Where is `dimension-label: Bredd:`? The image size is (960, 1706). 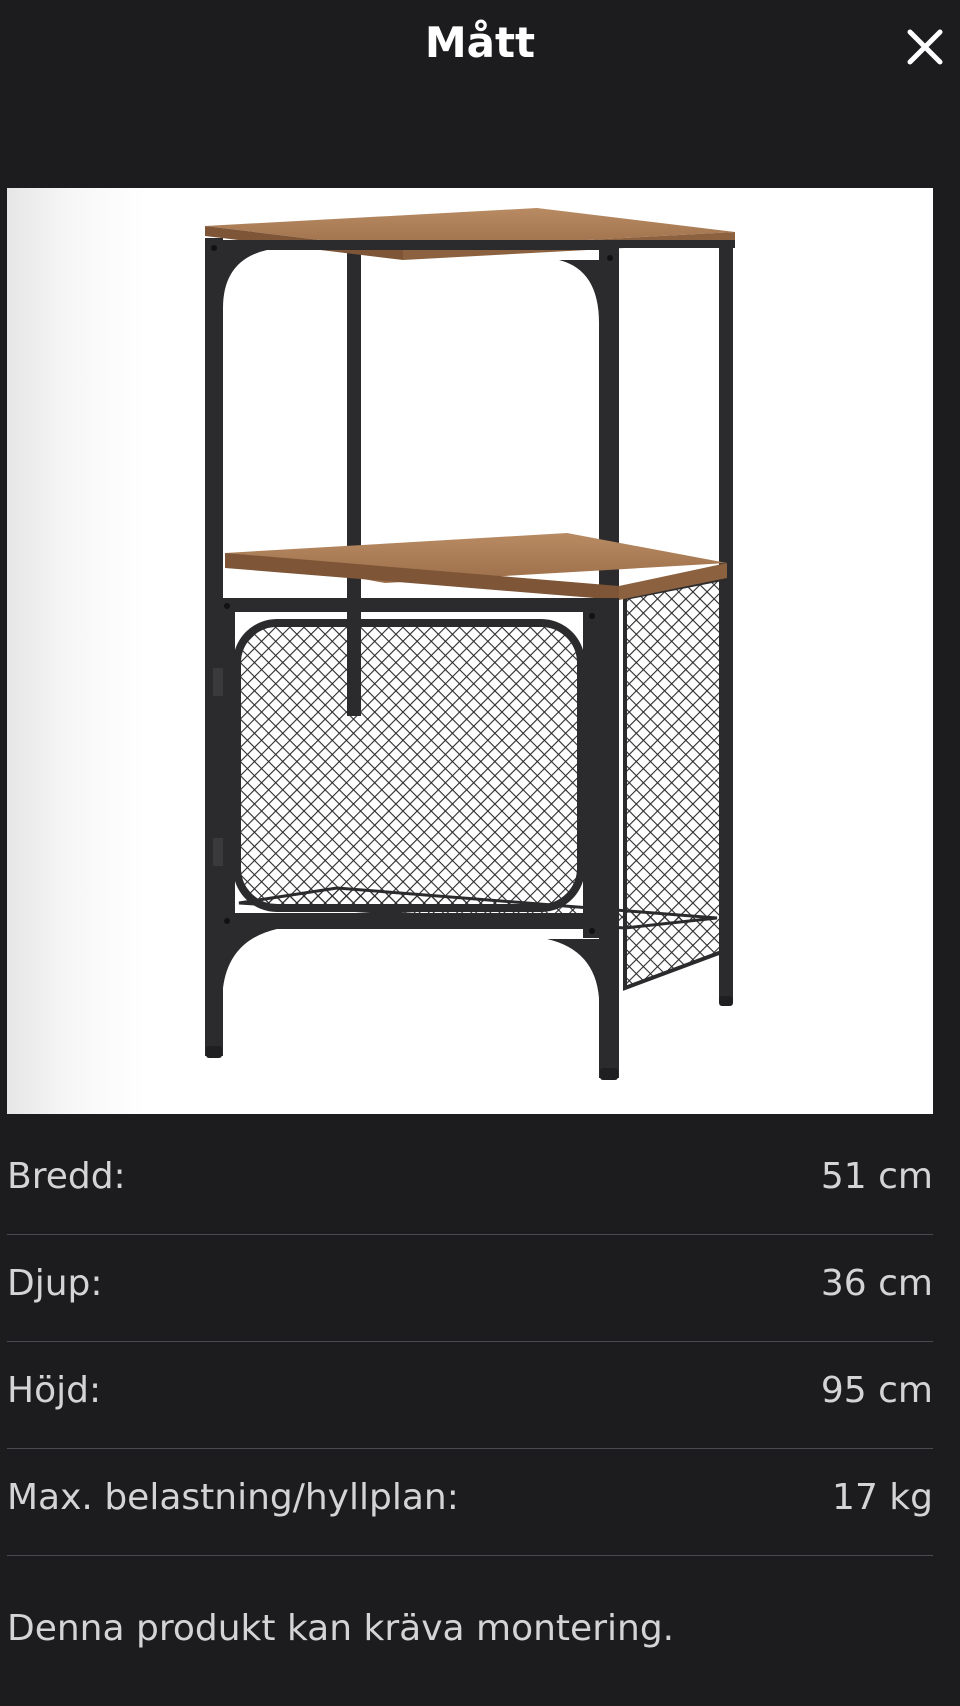 dimension-label: Bredd: is located at coordinates (66, 1176).